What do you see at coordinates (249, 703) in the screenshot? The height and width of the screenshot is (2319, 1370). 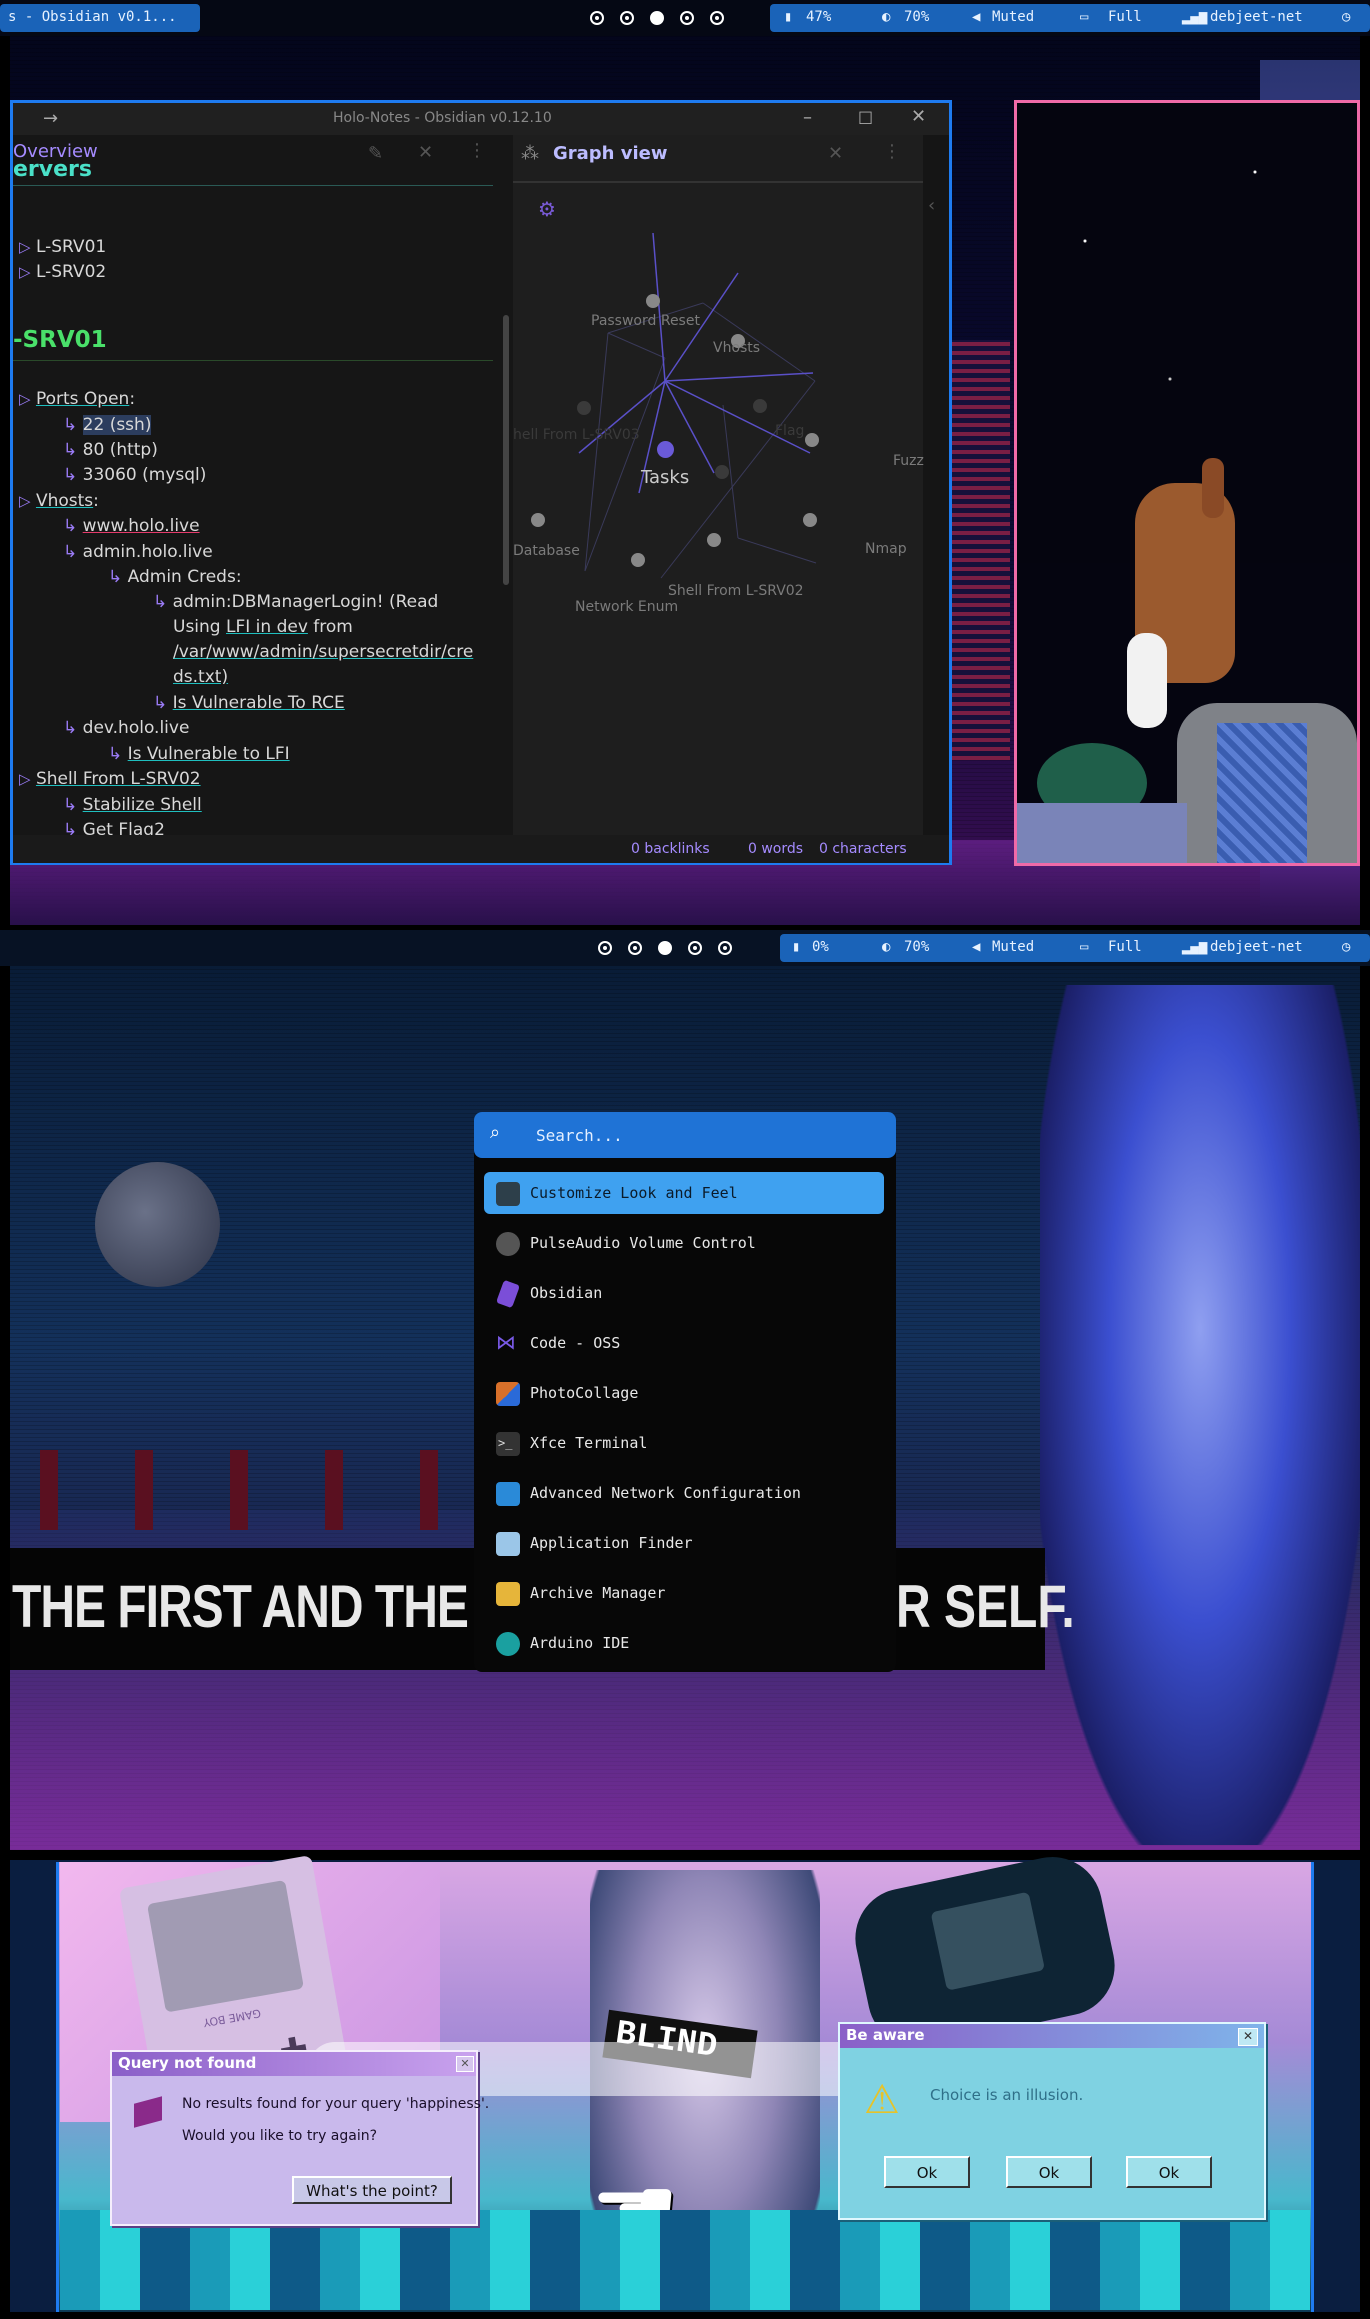 I see `vuln-rce: ↳ Is Vulnerable To RCE` at bounding box center [249, 703].